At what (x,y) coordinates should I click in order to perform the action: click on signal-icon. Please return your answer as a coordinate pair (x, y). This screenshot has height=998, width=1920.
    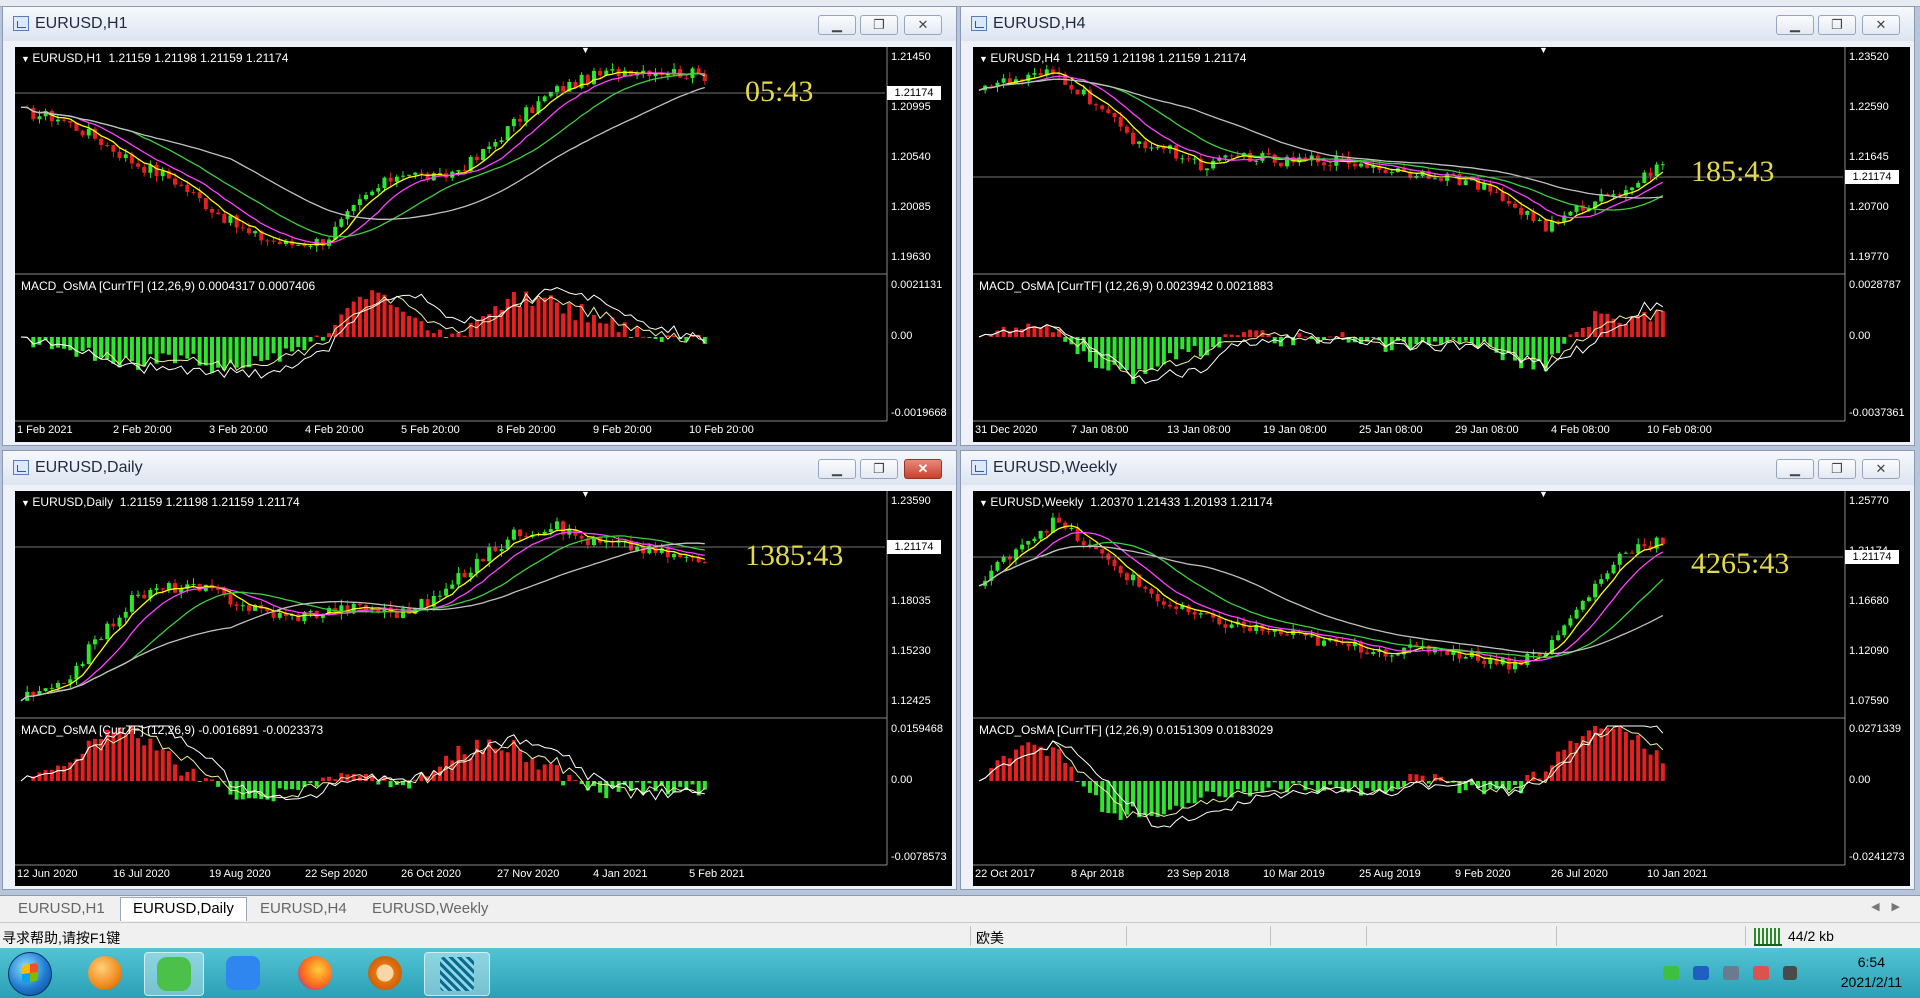
    Looking at the image, I should click on (1790, 973).